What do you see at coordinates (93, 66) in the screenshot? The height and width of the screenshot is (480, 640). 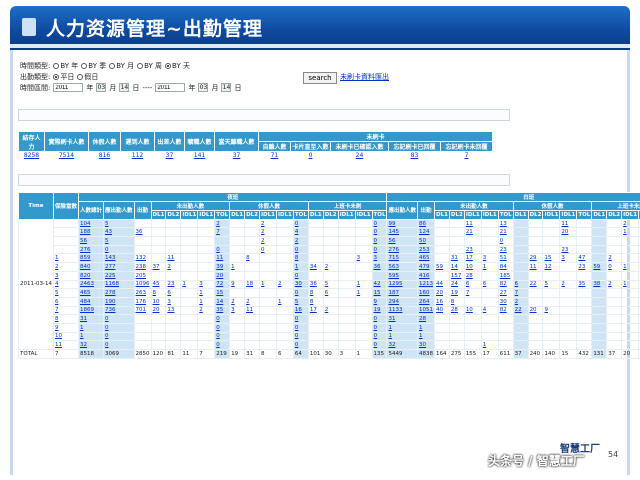 I see `radio-season: BY 季` at bounding box center [93, 66].